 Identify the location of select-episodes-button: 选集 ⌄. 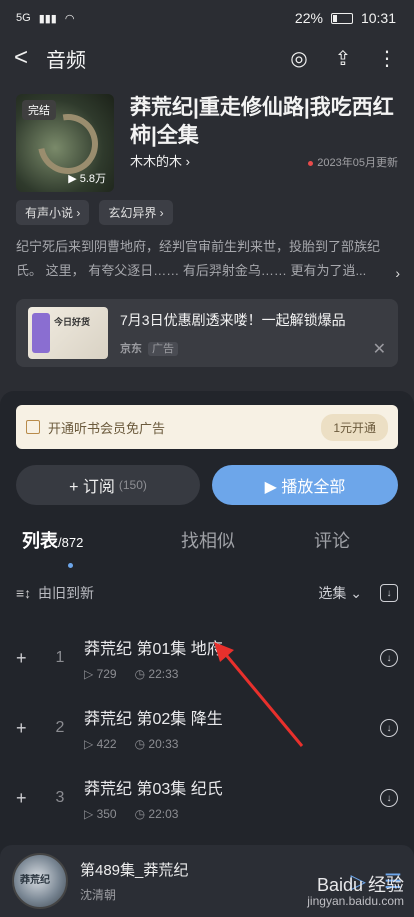
(340, 593).